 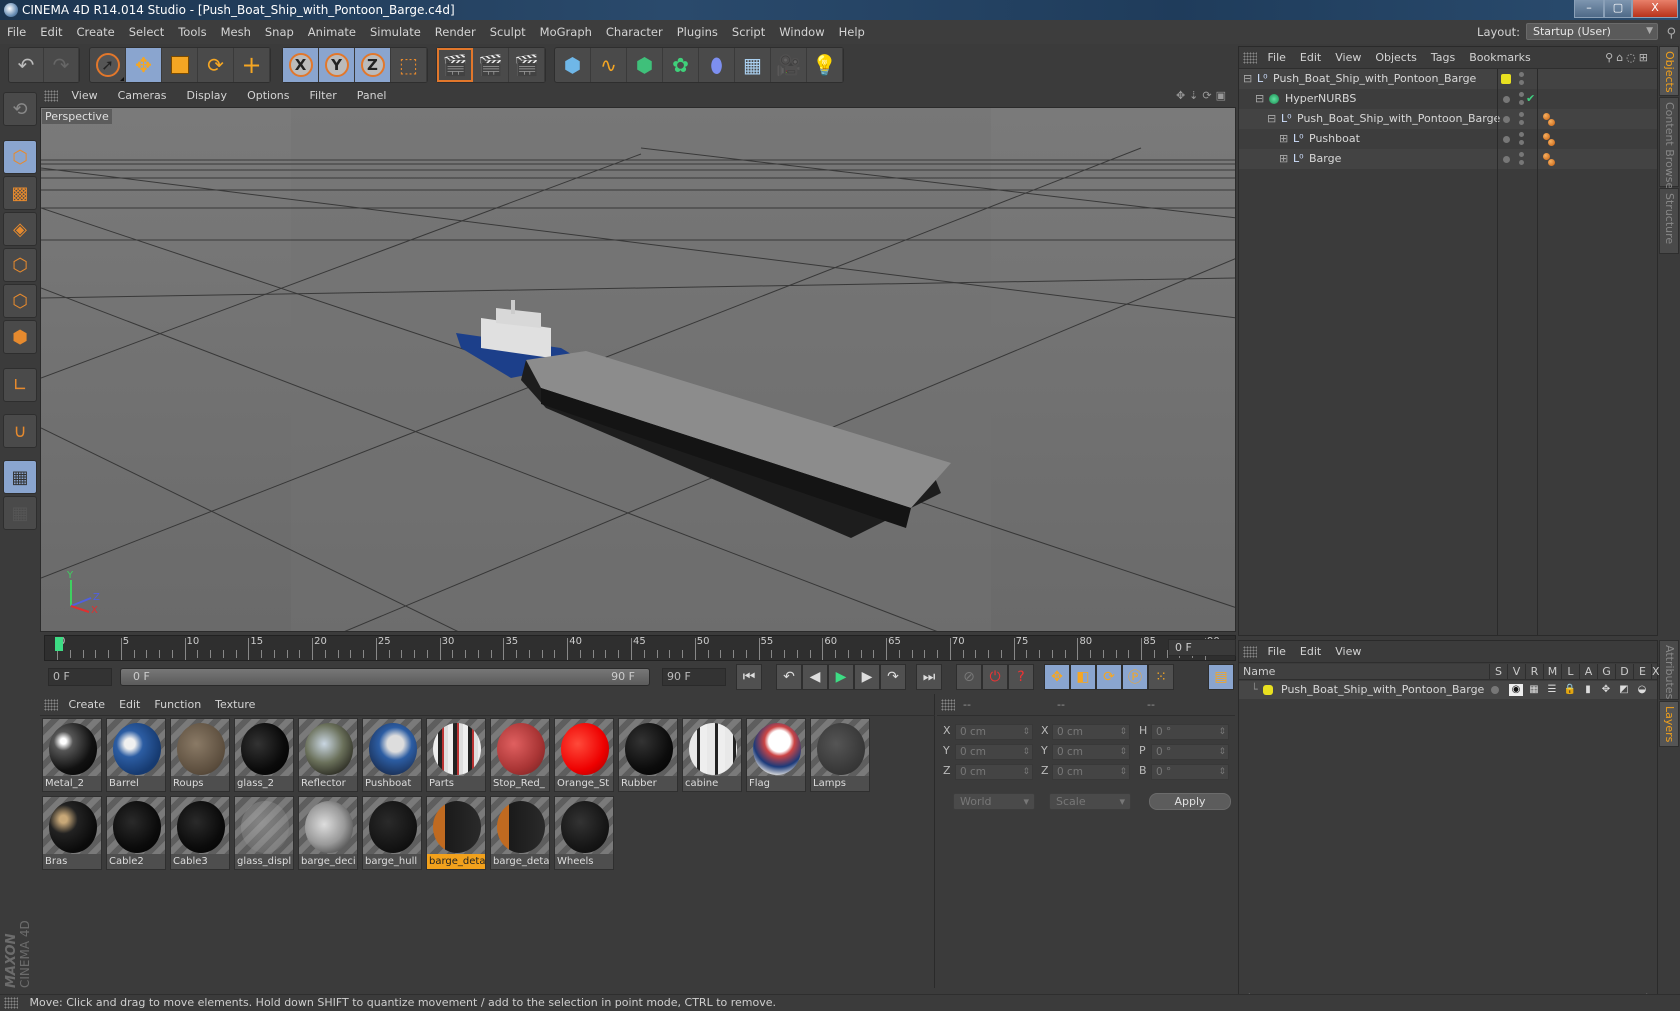 I want to click on object-menu-file: File, so click(x=1277, y=58).